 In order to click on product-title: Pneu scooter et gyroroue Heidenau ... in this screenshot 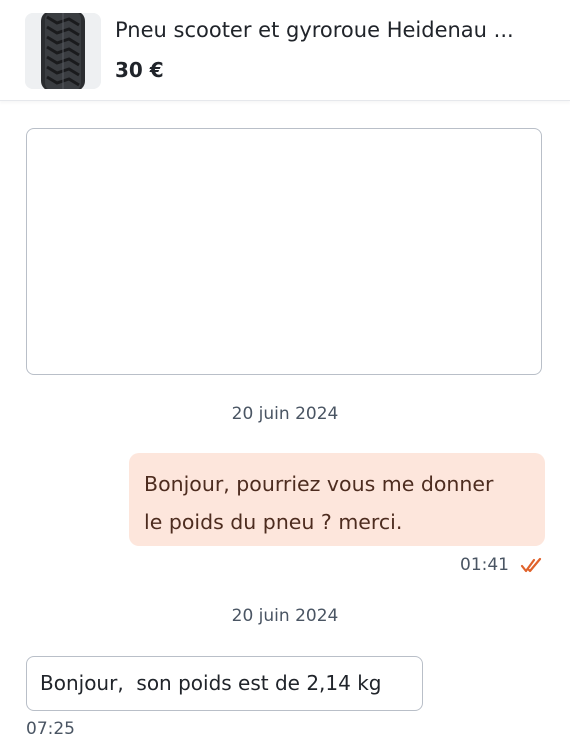, I will do `click(335, 30)`.